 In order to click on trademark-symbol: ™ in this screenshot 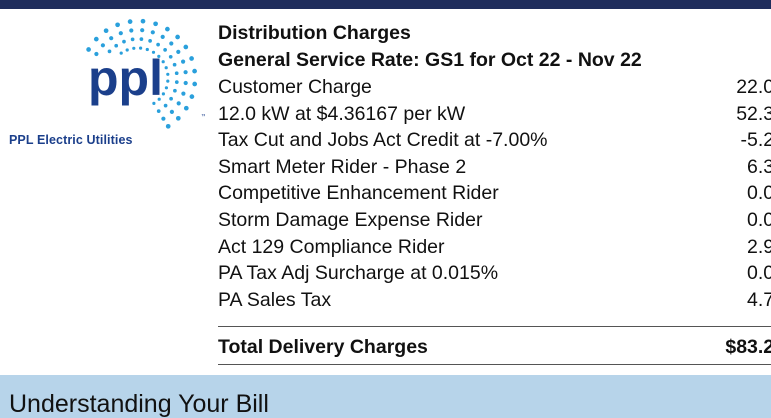, I will do `click(203, 116)`.